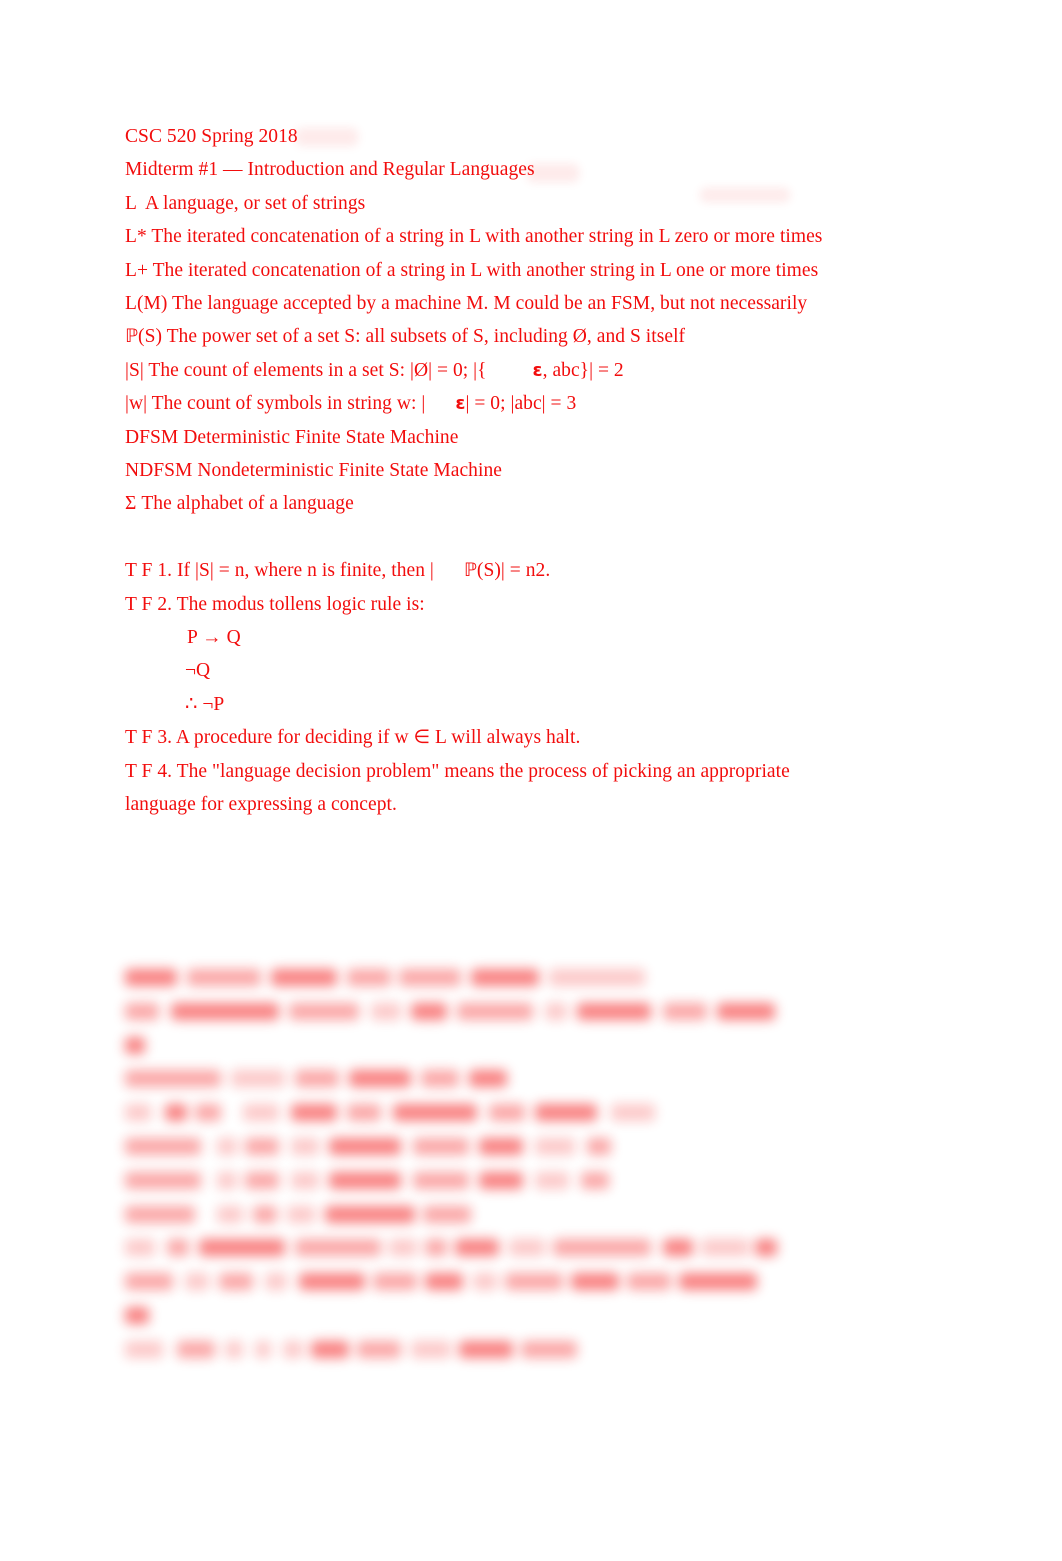 This screenshot has width=1062, height=1561. What do you see at coordinates (422, 737) in the screenshot?
I see `element-of-icon: ∈` at bounding box center [422, 737].